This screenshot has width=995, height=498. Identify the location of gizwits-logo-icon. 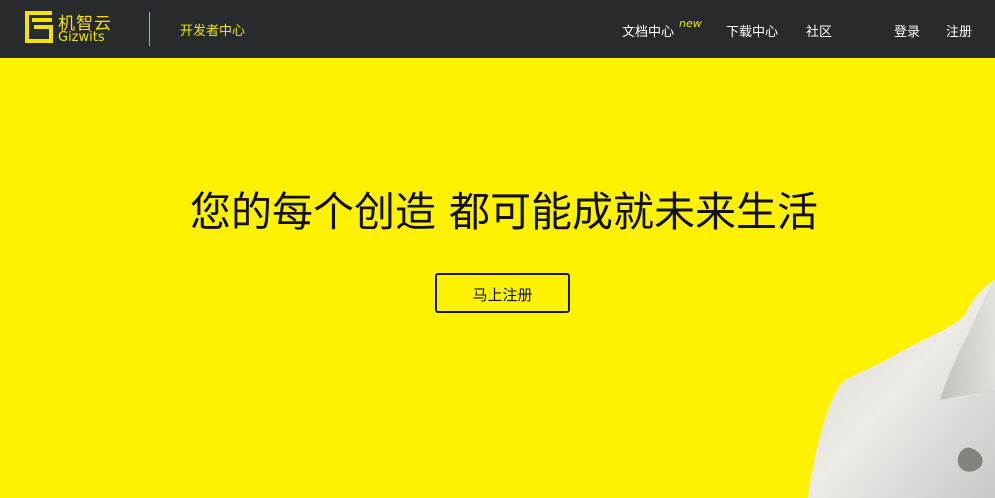
(39, 27).